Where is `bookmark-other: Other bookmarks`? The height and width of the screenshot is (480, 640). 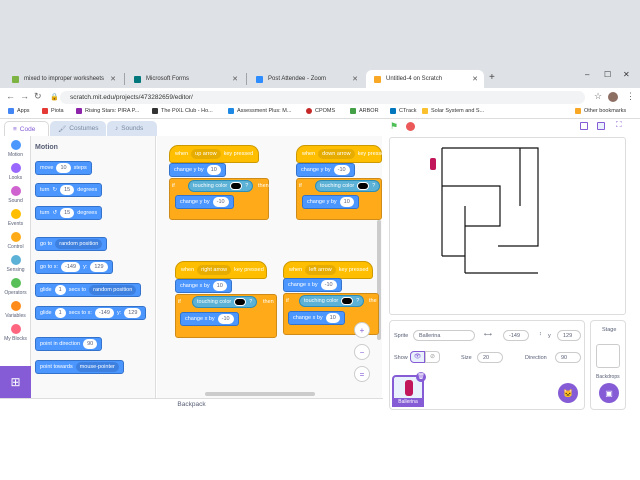 bookmark-other: Other bookmarks is located at coordinates (600, 111).